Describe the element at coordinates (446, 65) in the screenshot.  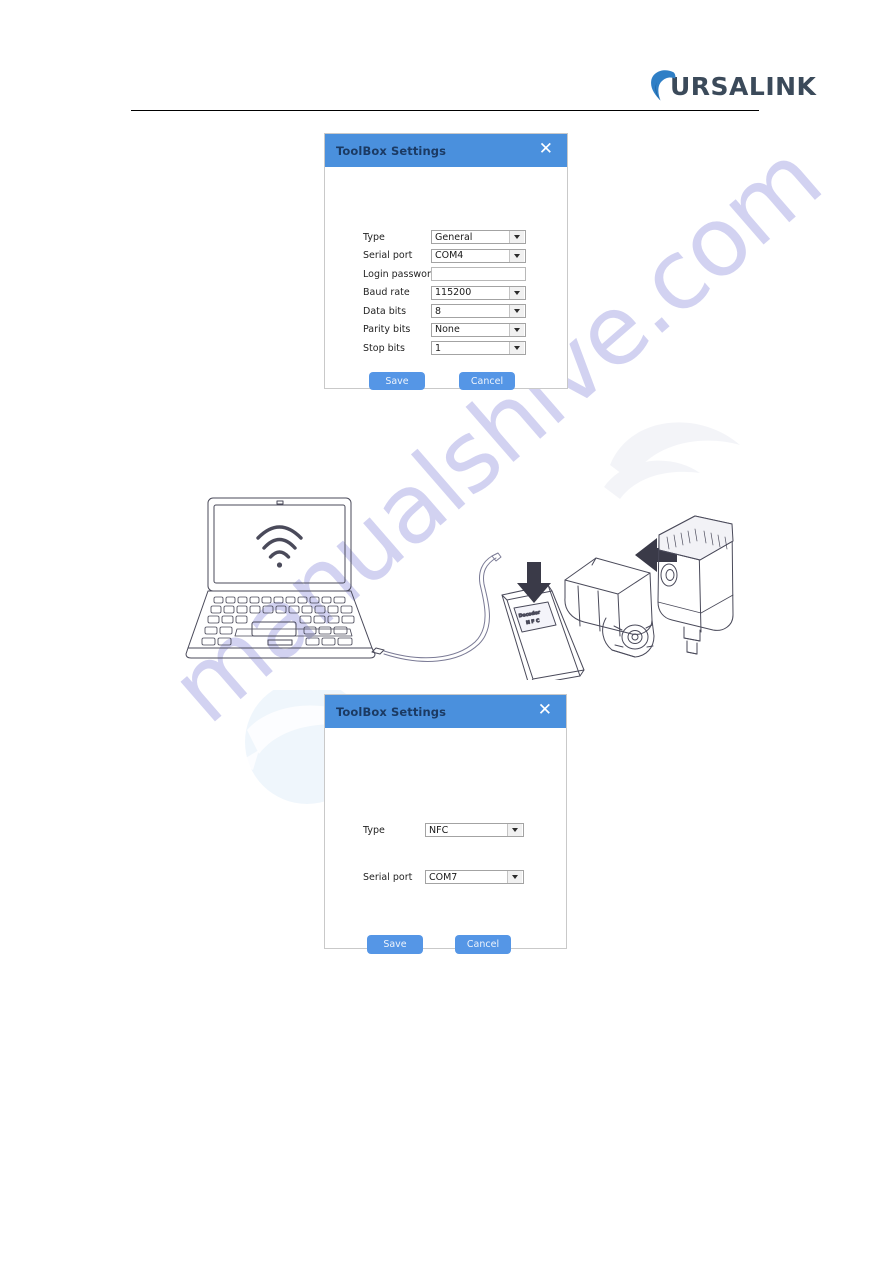
I see `page-header: URSALINK` at that location.